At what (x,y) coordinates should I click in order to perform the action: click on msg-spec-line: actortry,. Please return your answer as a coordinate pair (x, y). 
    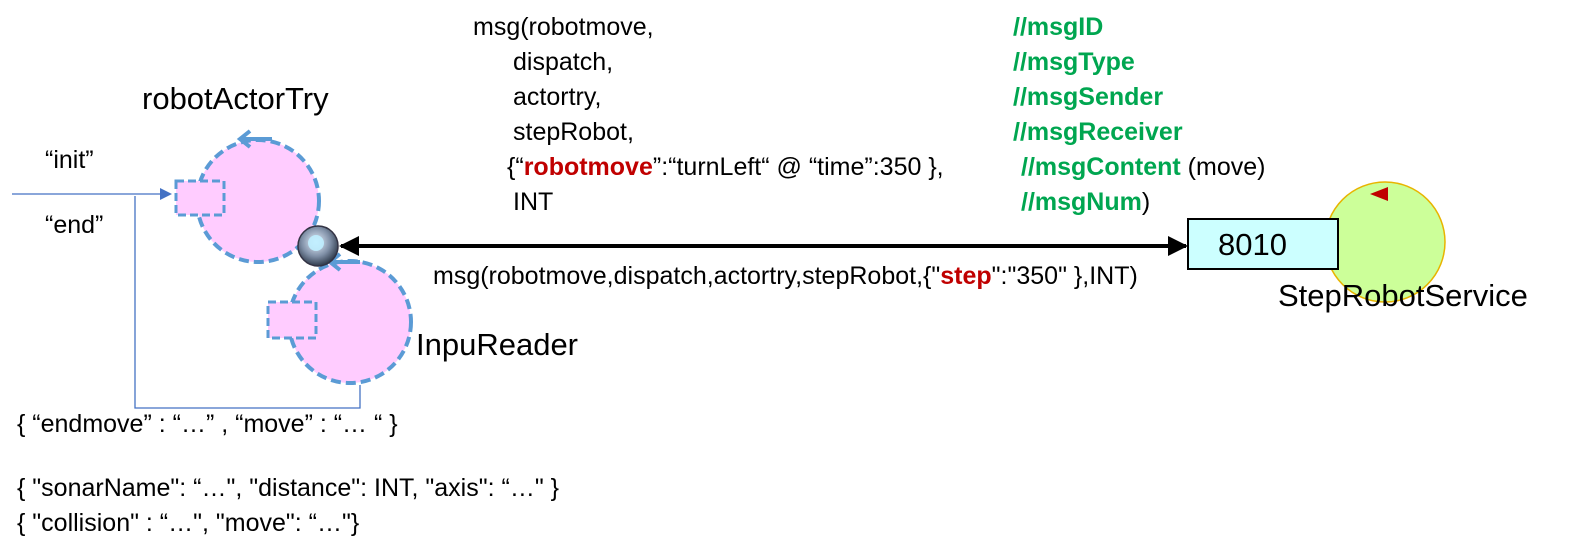
    Looking at the image, I should click on (557, 97).